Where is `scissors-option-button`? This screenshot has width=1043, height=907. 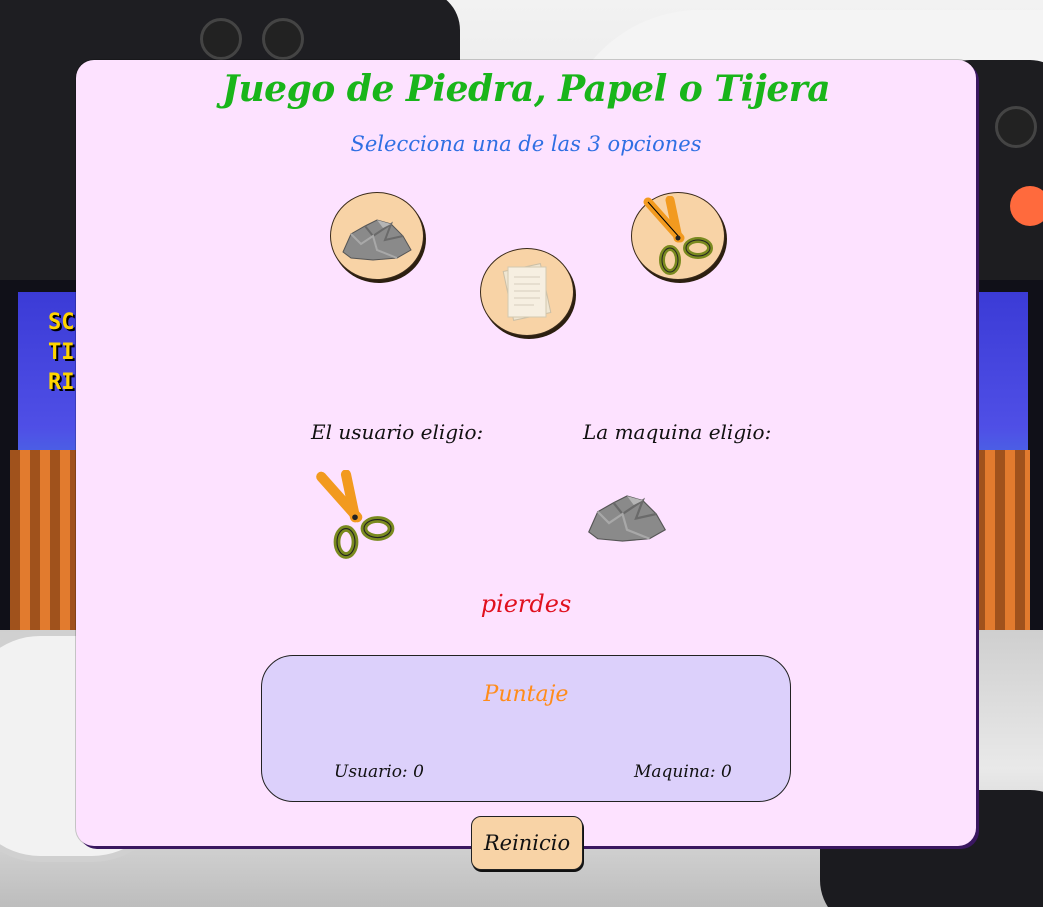
scissors-option-button is located at coordinates (678, 236).